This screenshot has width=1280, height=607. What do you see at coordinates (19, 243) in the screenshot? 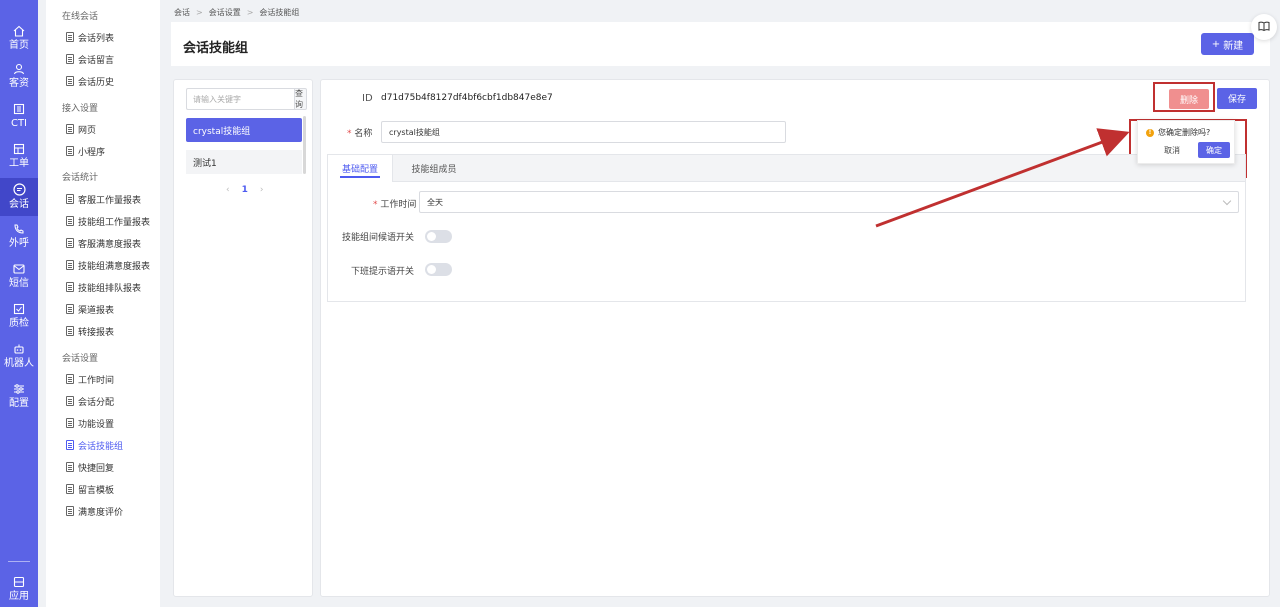
I see `rail-label: 外呼` at bounding box center [19, 243].